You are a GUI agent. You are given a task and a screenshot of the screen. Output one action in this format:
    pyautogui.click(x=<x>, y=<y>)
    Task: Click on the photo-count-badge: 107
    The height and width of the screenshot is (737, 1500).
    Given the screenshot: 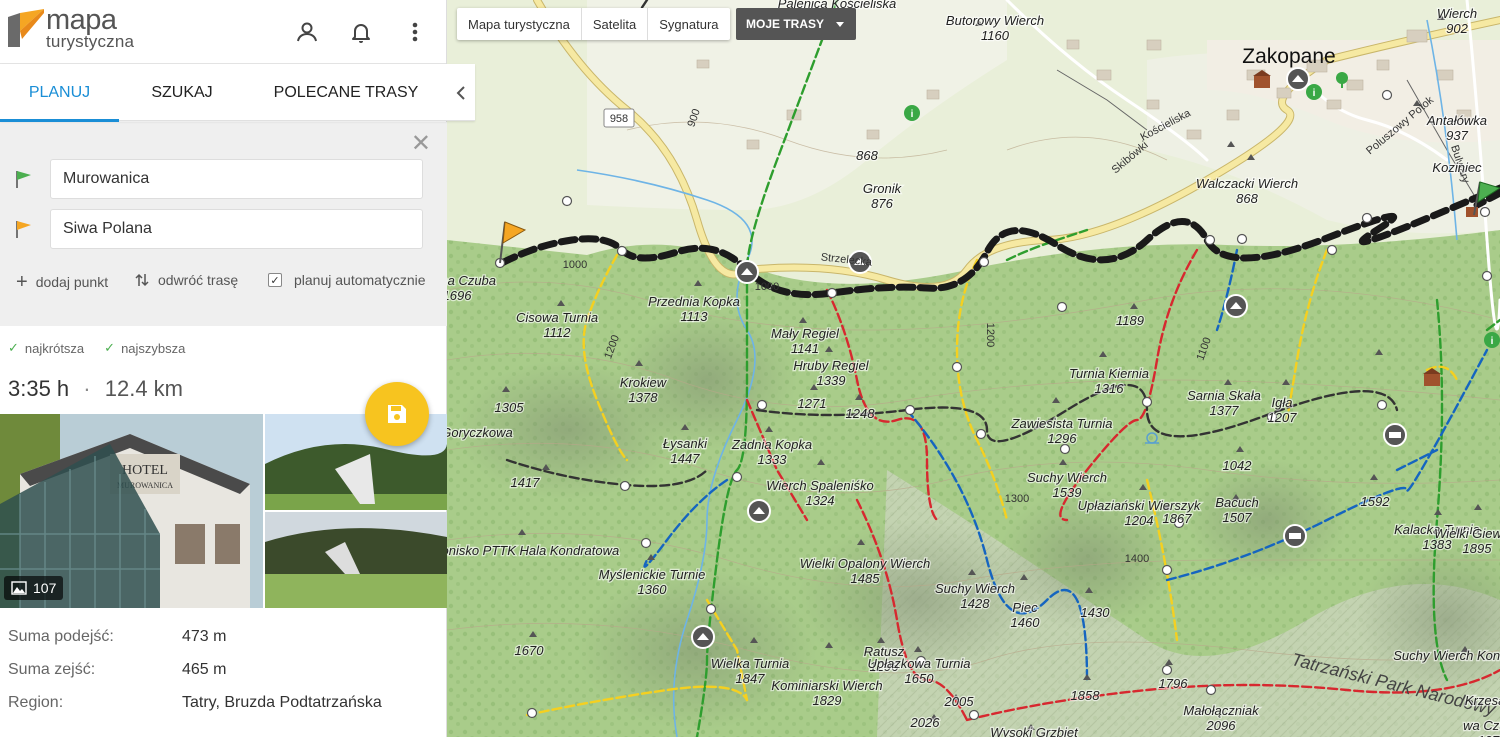 What is the action you would take?
    pyautogui.click(x=34, y=588)
    